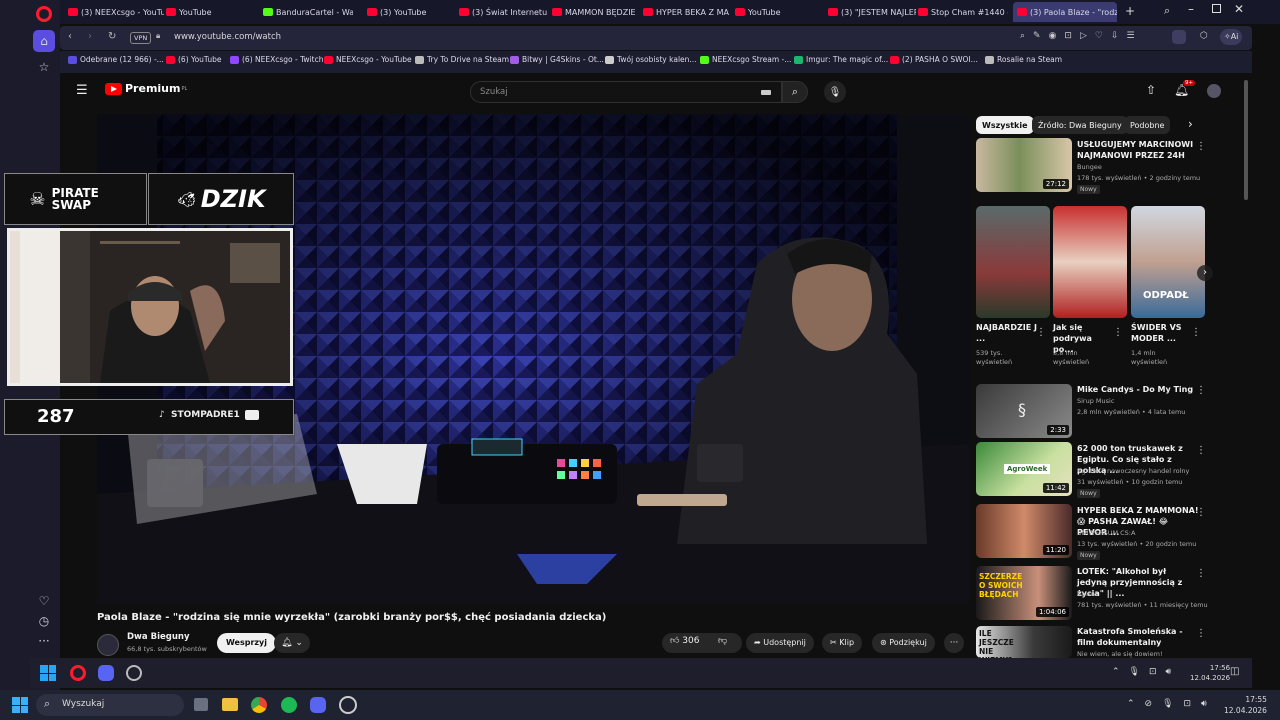 The height and width of the screenshot is (720, 1280). Describe the element at coordinates (1095, 401) in the screenshot. I see `rec-channel-1: Sirup Music` at that location.